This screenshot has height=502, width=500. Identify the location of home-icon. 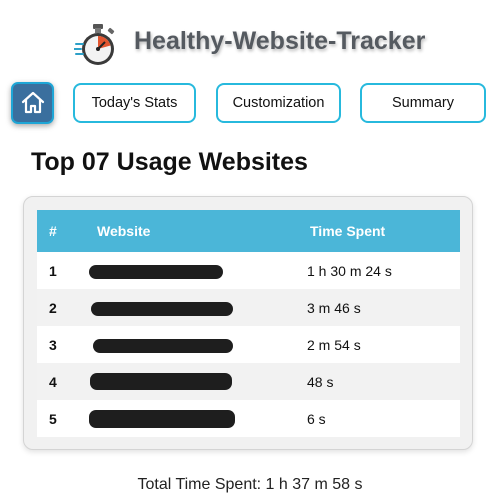
(32, 102).